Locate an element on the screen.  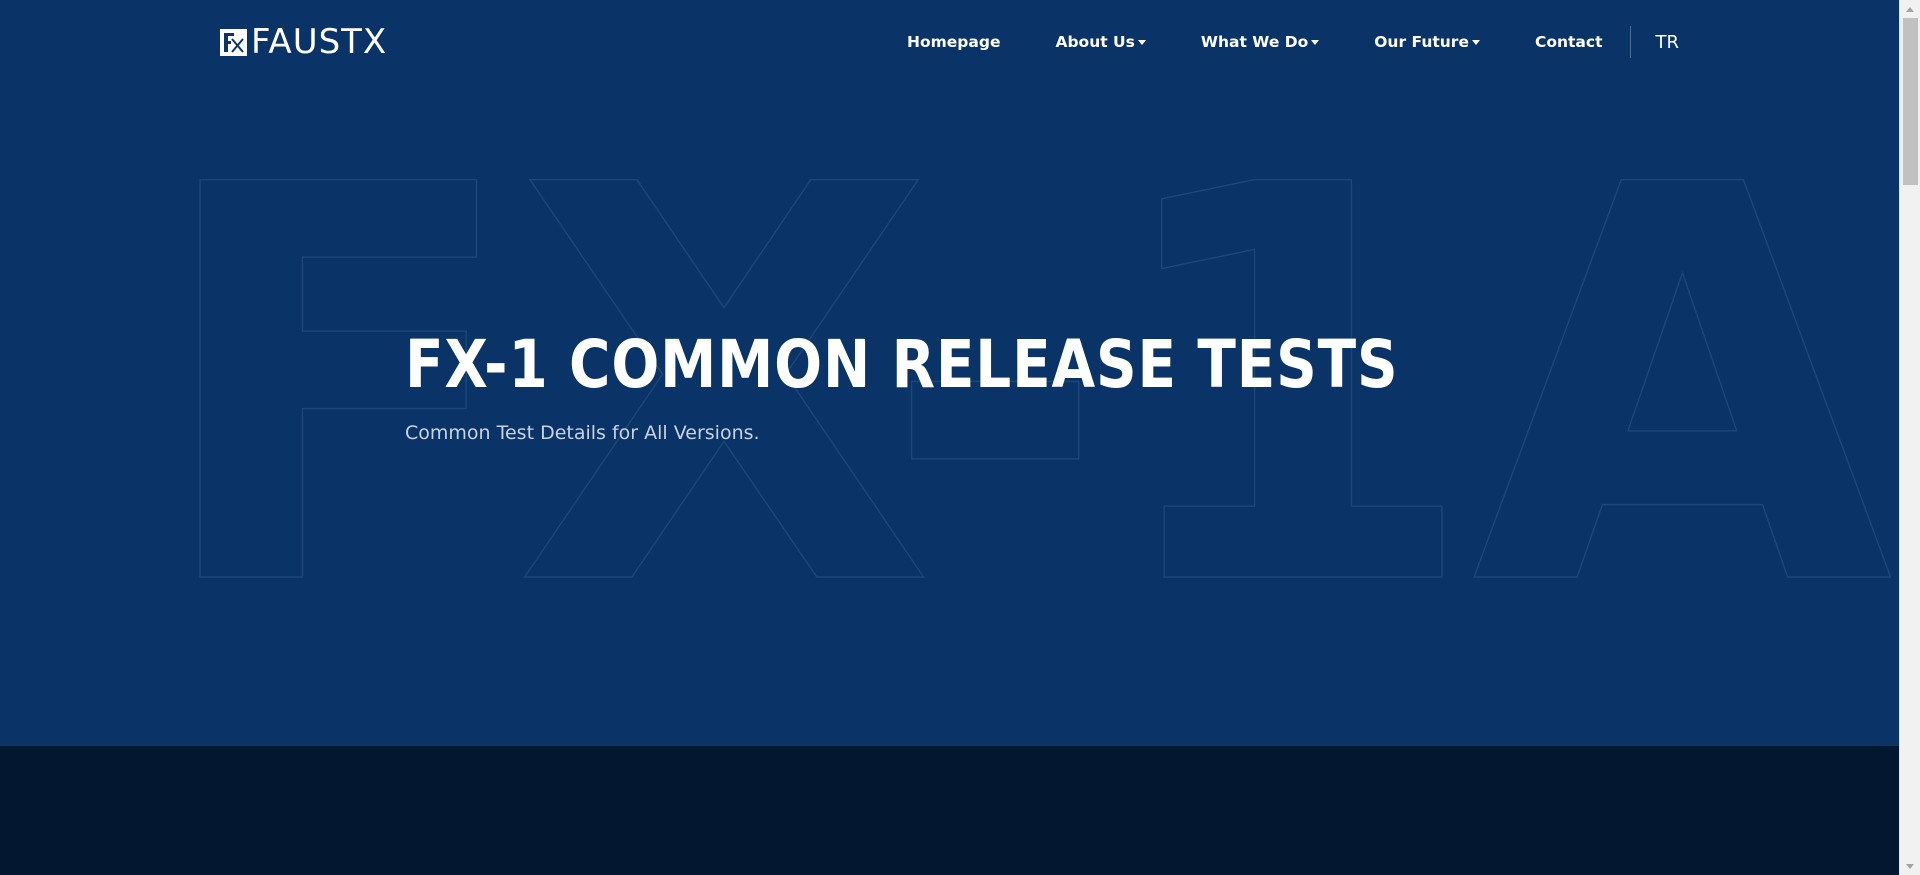
nav-our-future-label: Our Future is located at coordinates (1421, 42).